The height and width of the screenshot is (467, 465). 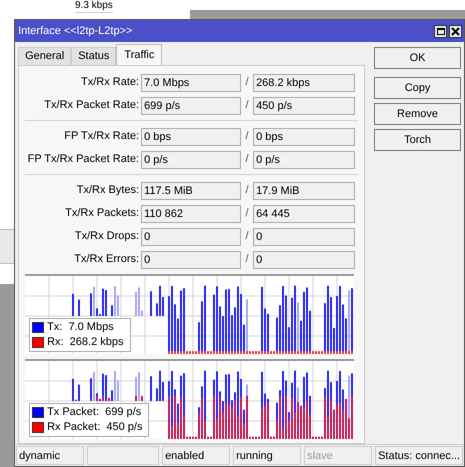 What do you see at coordinates (75, 31) in the screenshot?
I see `window-title: Interface <<l2tp-L2tp>>` at bounding box center [75, 31].